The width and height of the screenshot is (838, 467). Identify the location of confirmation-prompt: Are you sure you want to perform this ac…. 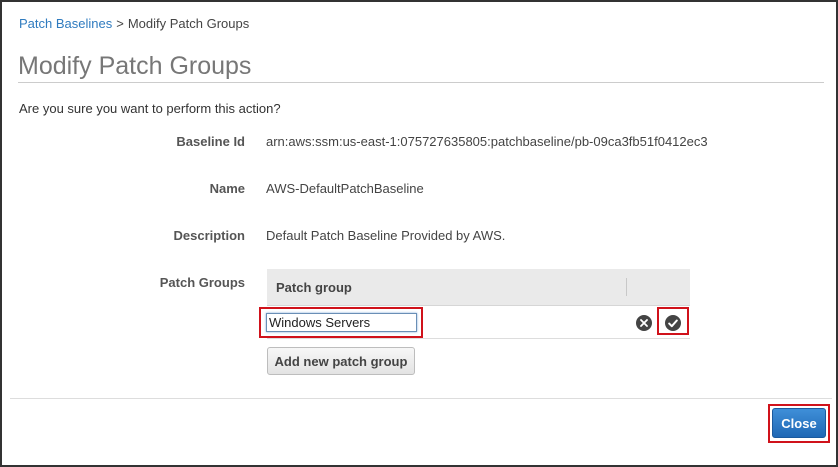
(150, 108).